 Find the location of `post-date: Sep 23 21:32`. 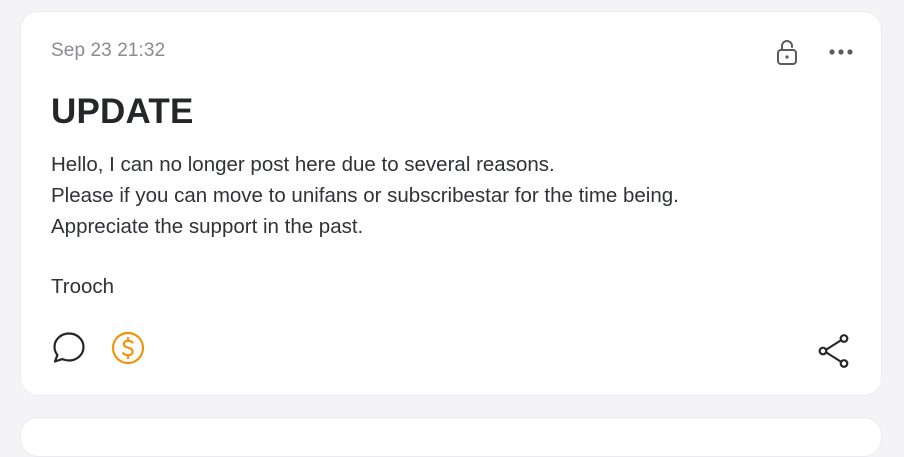

post-date: Sep 23 21:32 is located at coordinates (108, 50).